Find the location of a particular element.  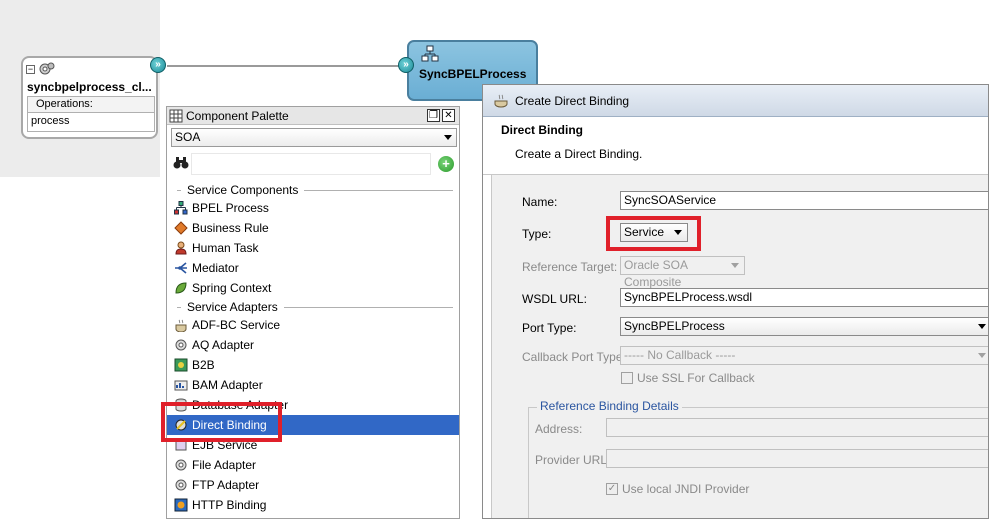

callback-port-select: ----- No Callback ----- is located at coordinates (804, 355).